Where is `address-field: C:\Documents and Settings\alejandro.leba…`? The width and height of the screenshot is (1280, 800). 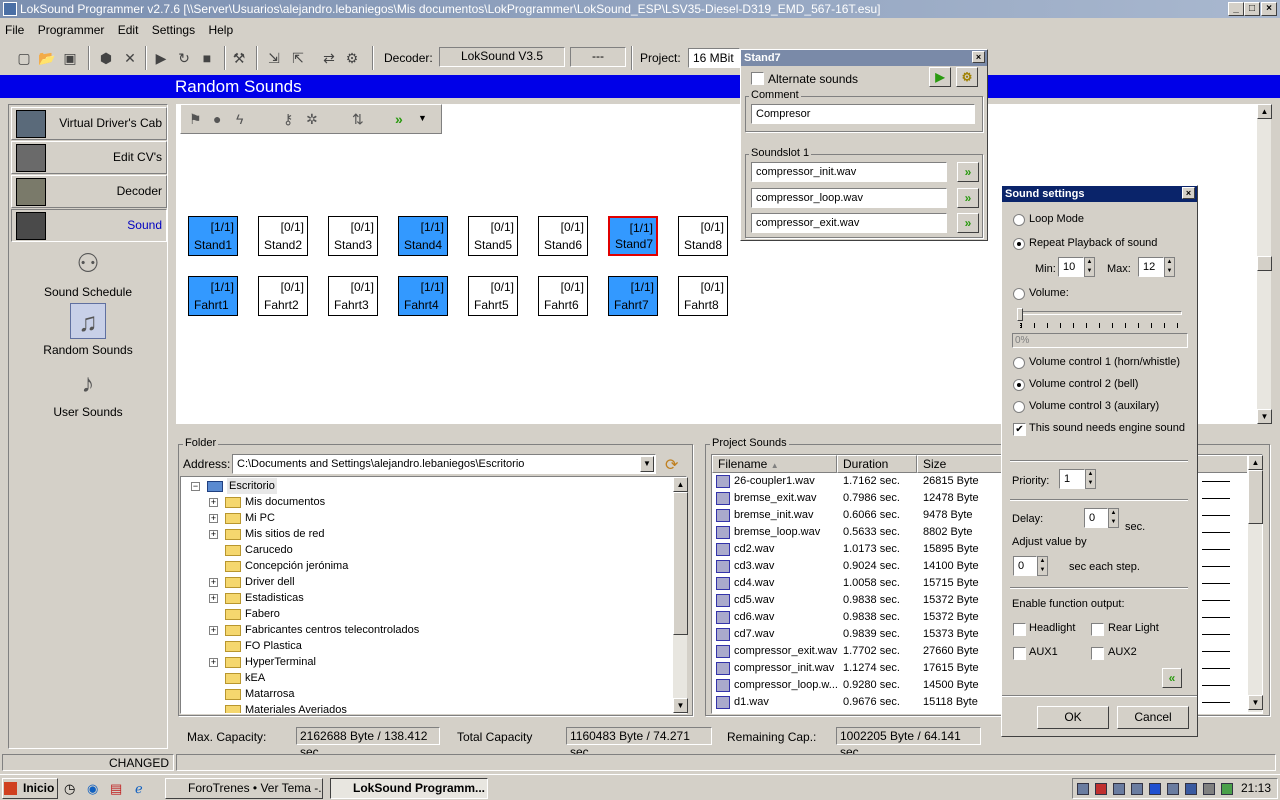 address-field: C:\Documents and Settings\alejandro.leba… is located at coordinates (444, 464).